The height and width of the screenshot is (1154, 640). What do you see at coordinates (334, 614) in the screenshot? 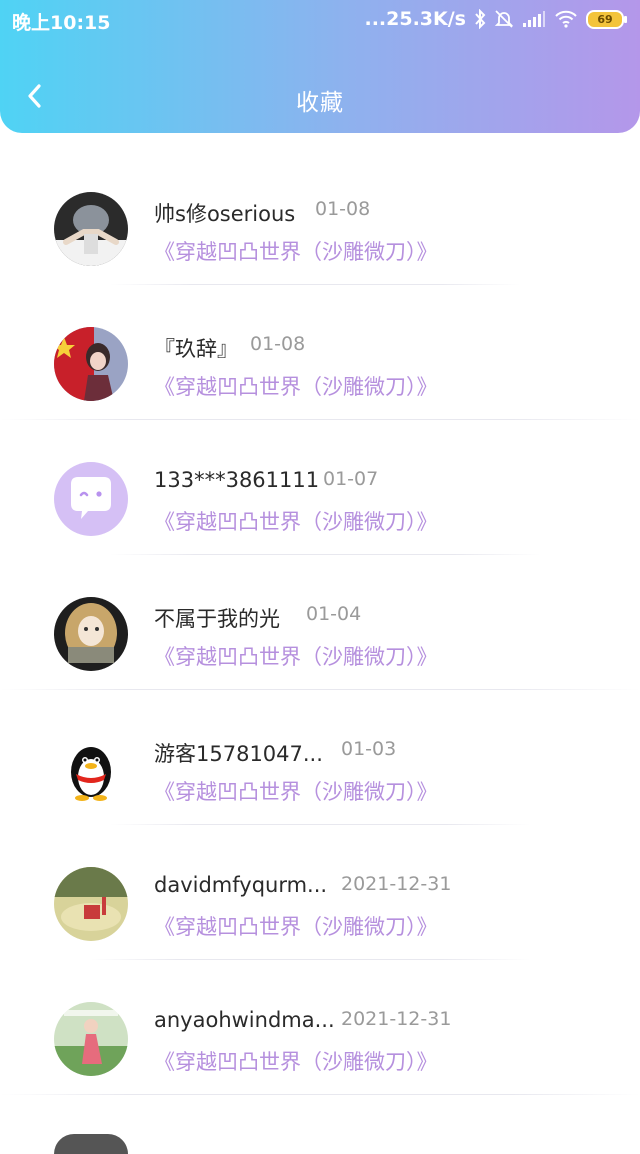
I see `date-label: 01-04` at bounding box center [334, 614].